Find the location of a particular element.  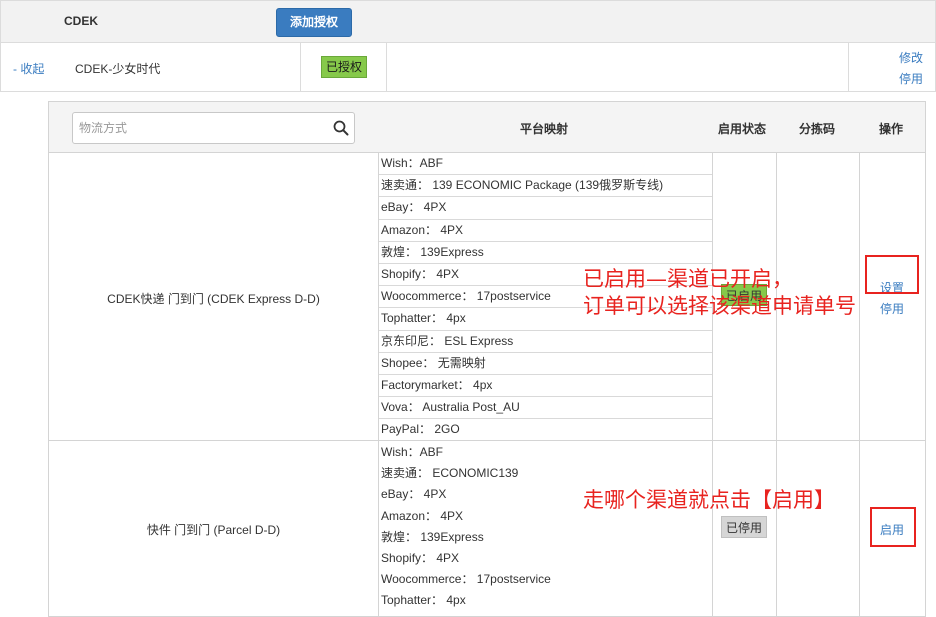

carrier-name: CDEK is located at coordinates (81, 21).